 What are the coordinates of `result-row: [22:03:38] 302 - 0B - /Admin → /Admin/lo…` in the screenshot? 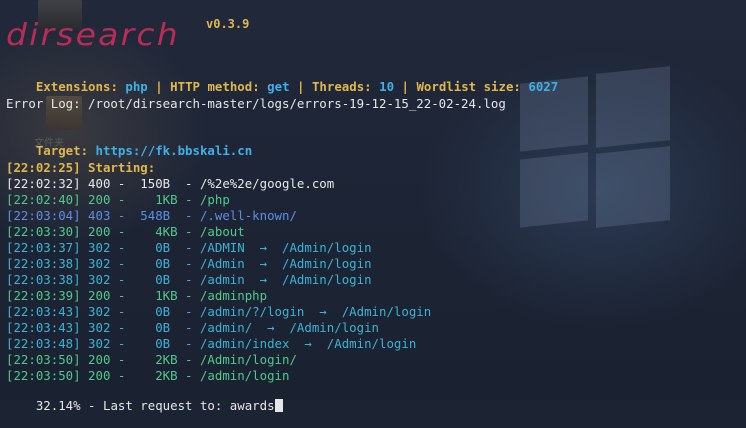 It's located at (189, 263).